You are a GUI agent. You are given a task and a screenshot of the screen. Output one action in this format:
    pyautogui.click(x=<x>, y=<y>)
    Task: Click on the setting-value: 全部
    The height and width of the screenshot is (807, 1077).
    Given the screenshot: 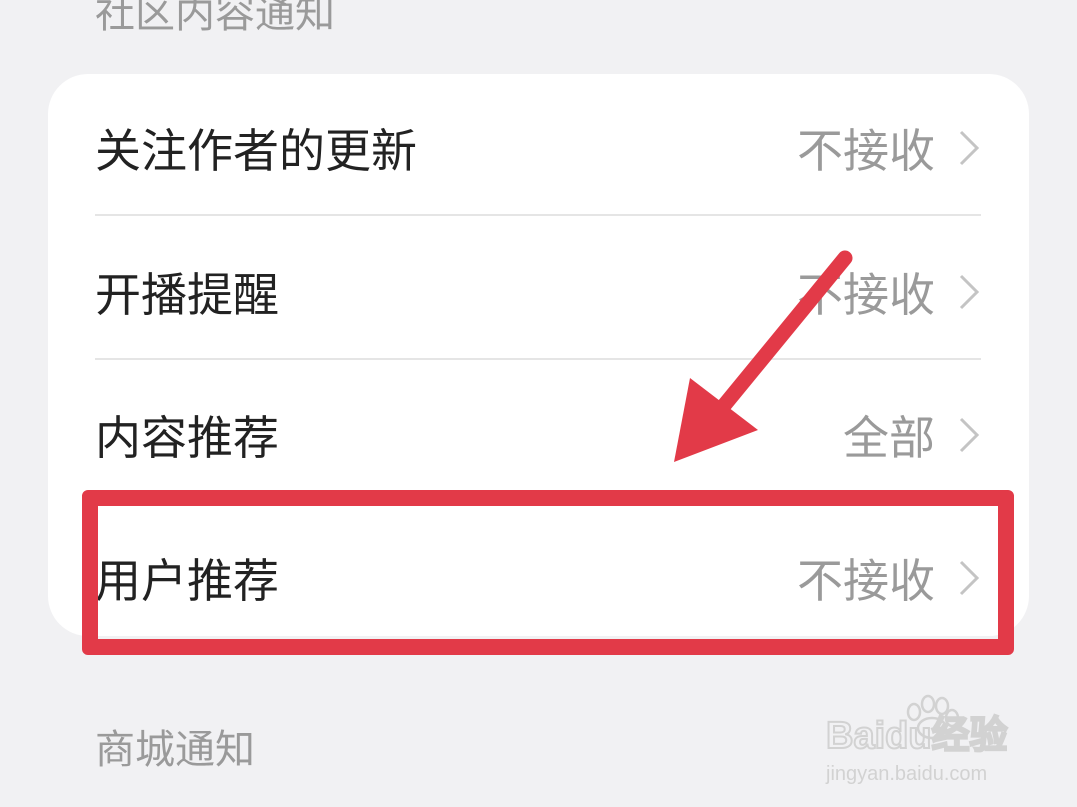 What is the action you would take?
    pyautogui.click(x=889, y=438)
    